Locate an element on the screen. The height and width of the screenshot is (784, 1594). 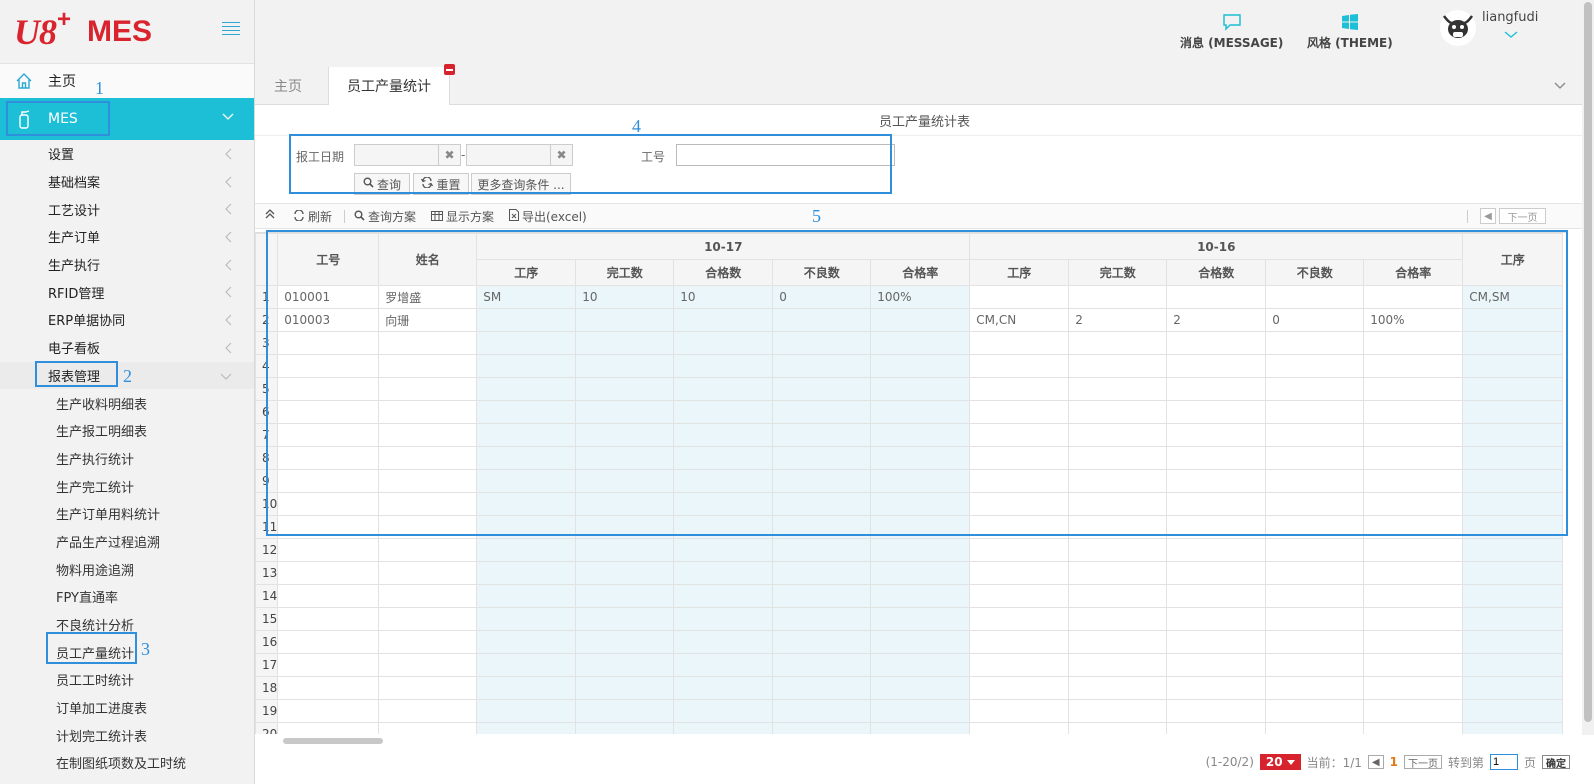
table-row: 16 is located at coordinates (909, 642).